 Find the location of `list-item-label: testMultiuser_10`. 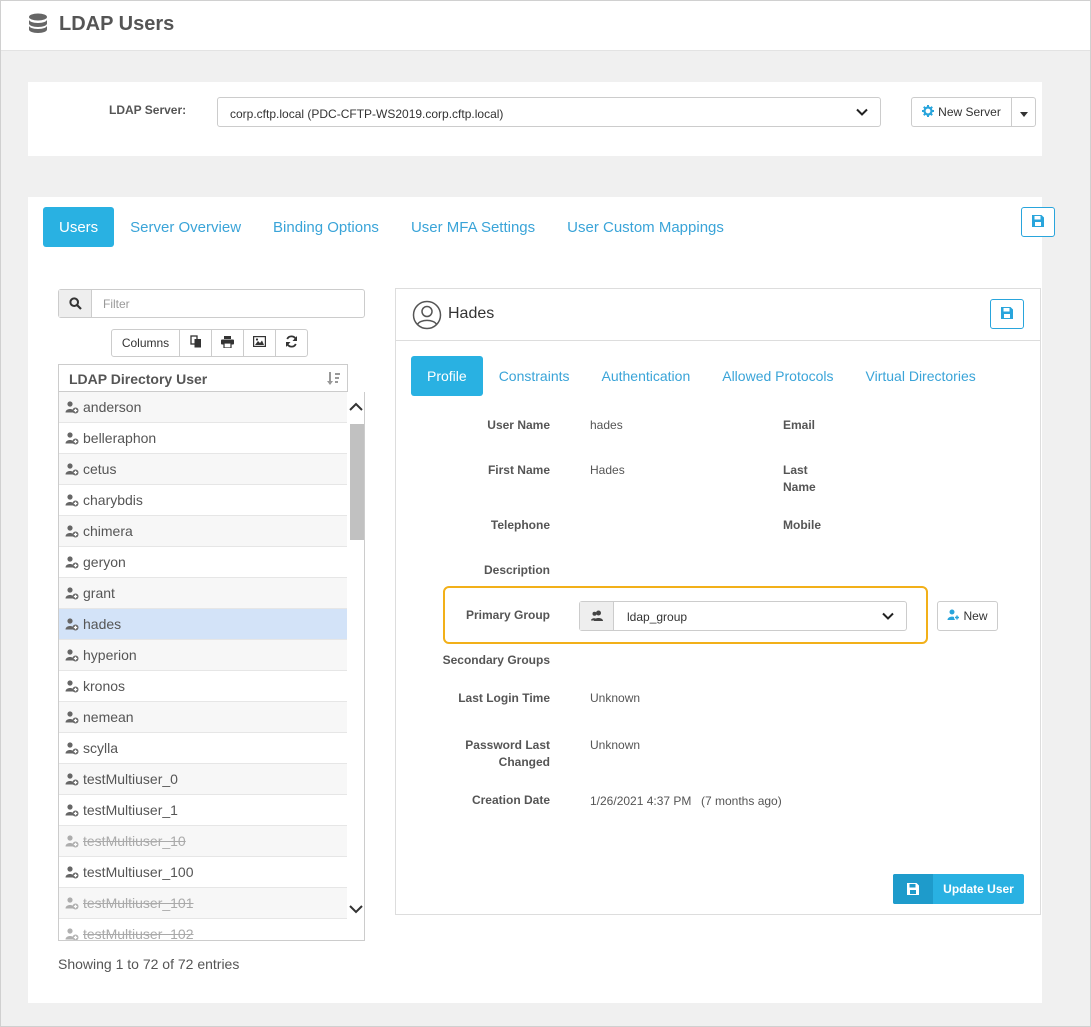

list-item-label: testMultiuser_10 is located at coordinates (134, 841).